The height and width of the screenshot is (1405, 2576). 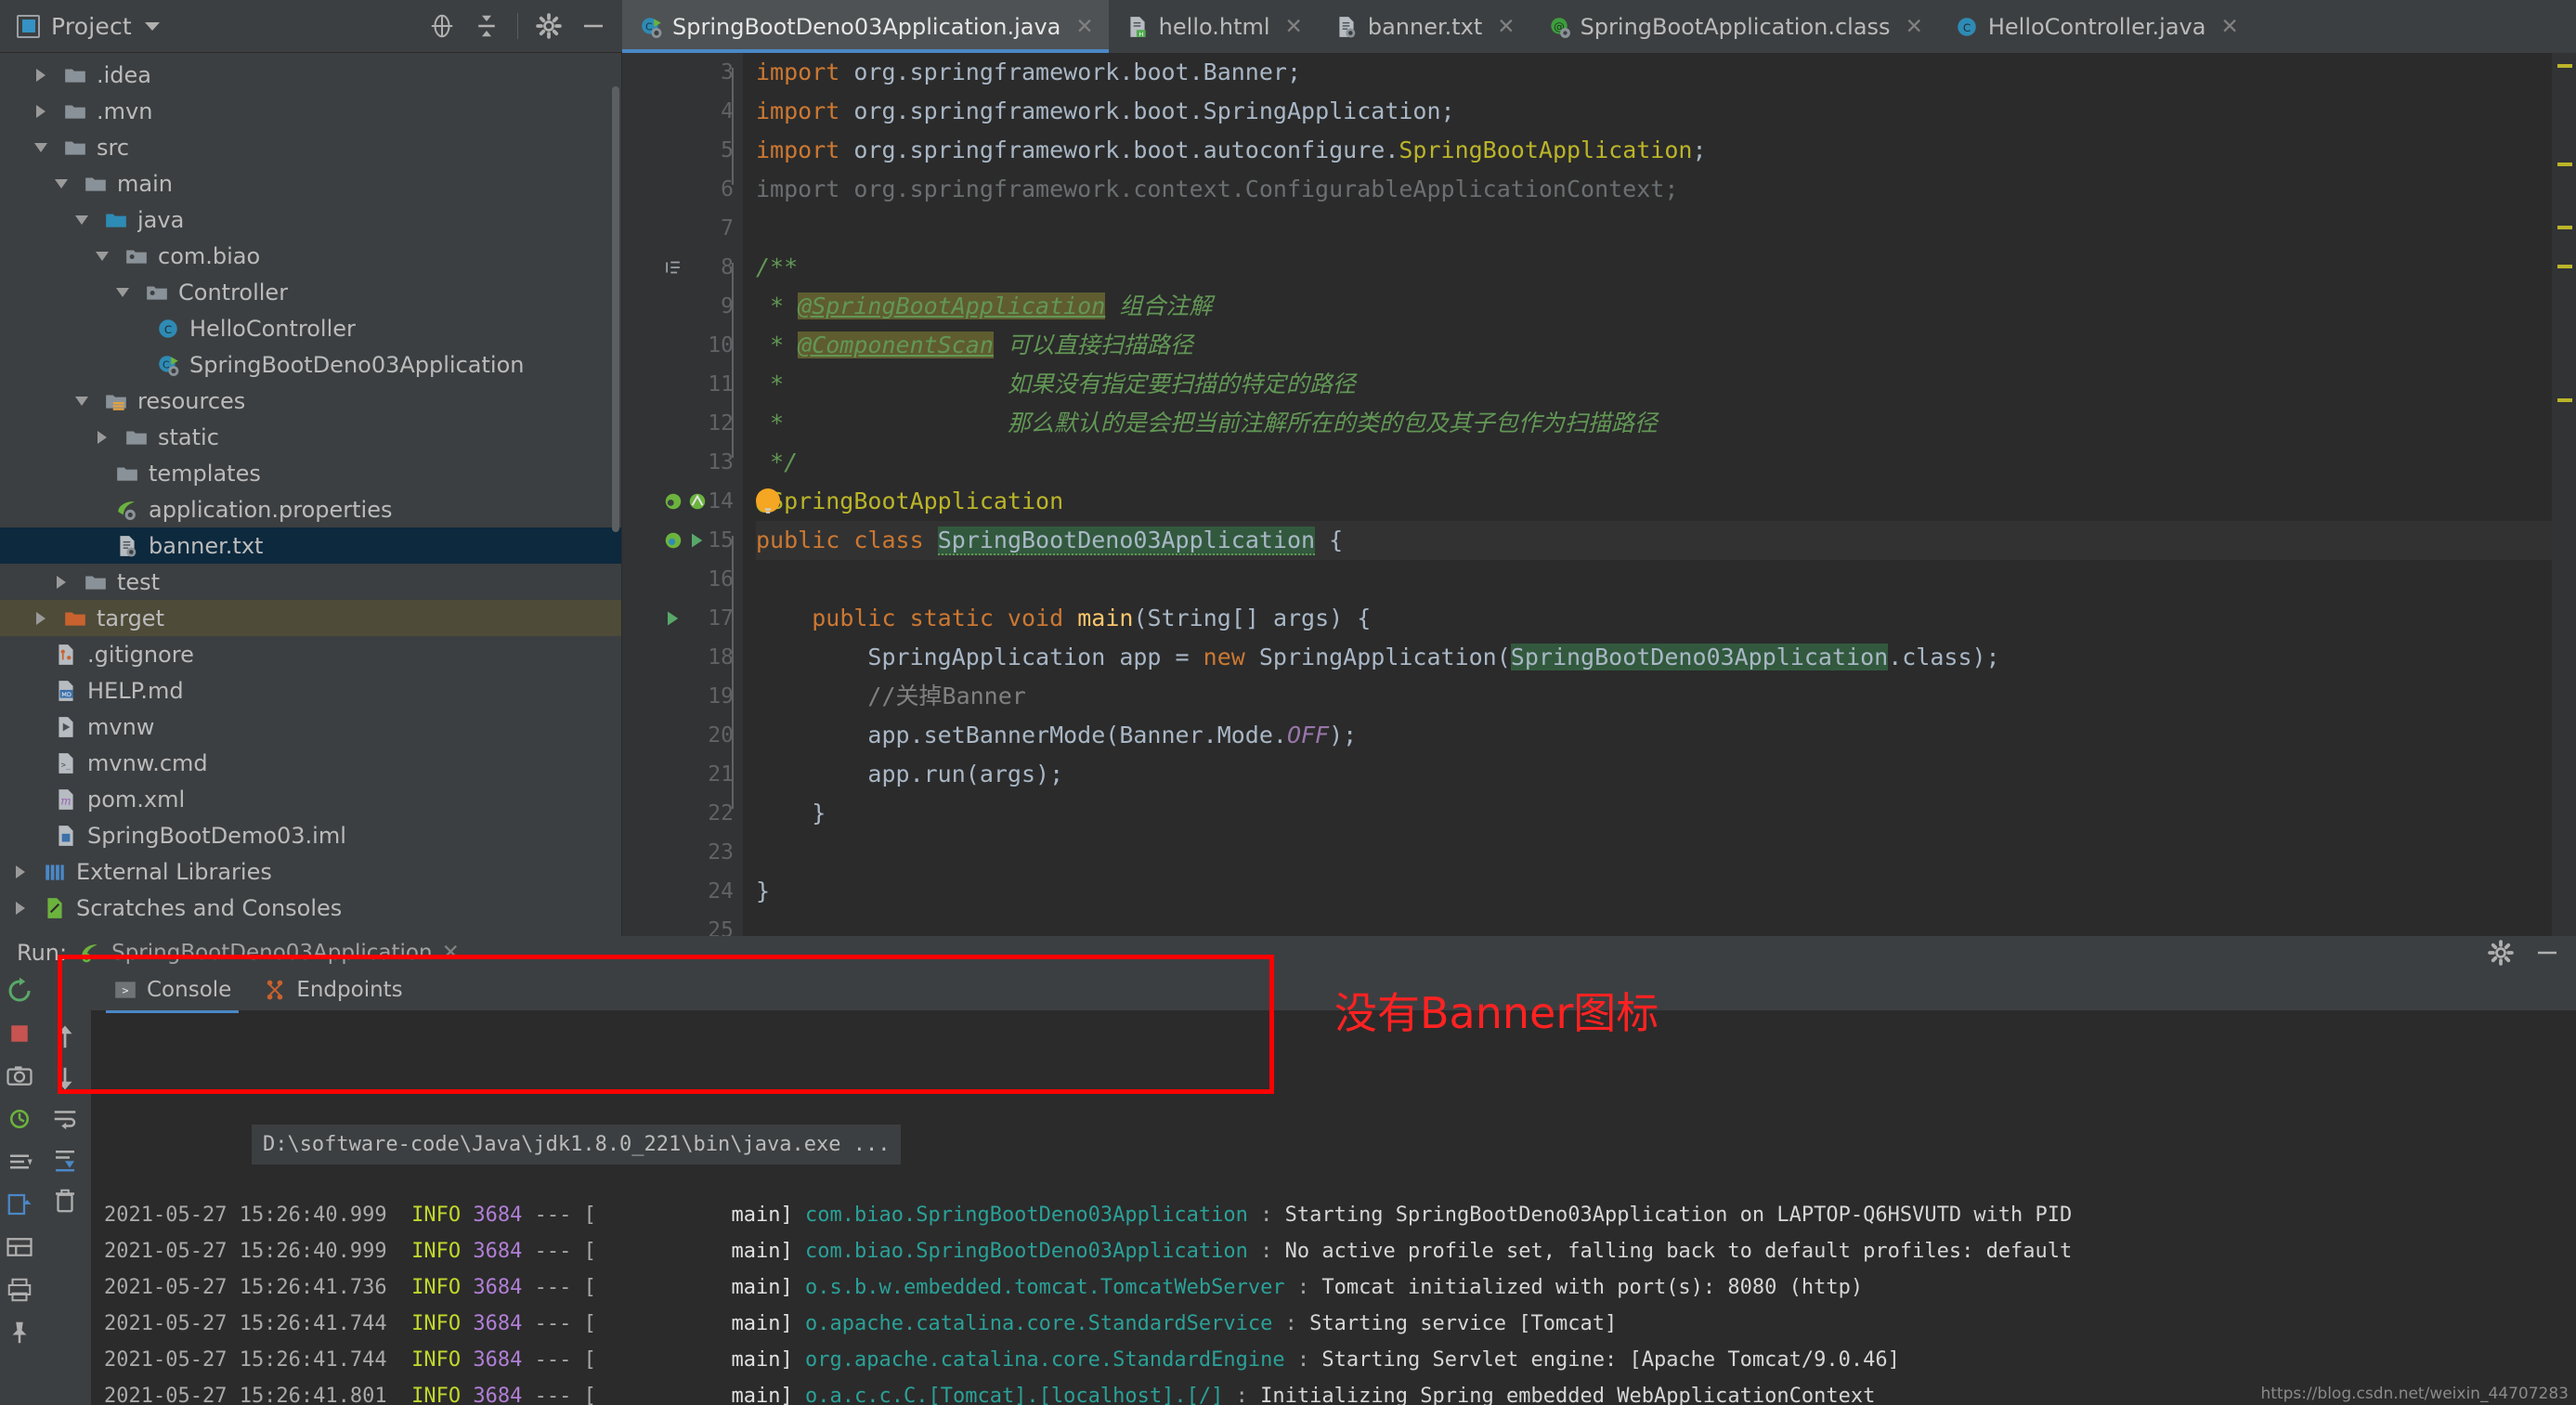 I want to click on tree-item-banner-txt: banner.txt, so click(x=310, y=545).